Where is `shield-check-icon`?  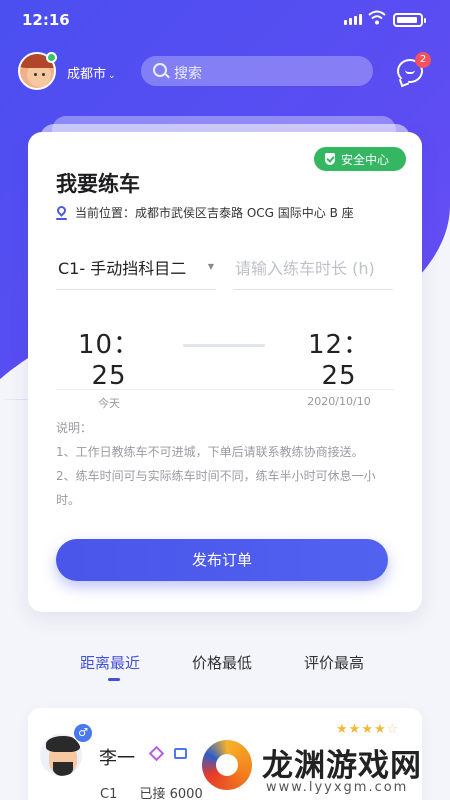
shield-check-icon is located at coordinates (330, 159).